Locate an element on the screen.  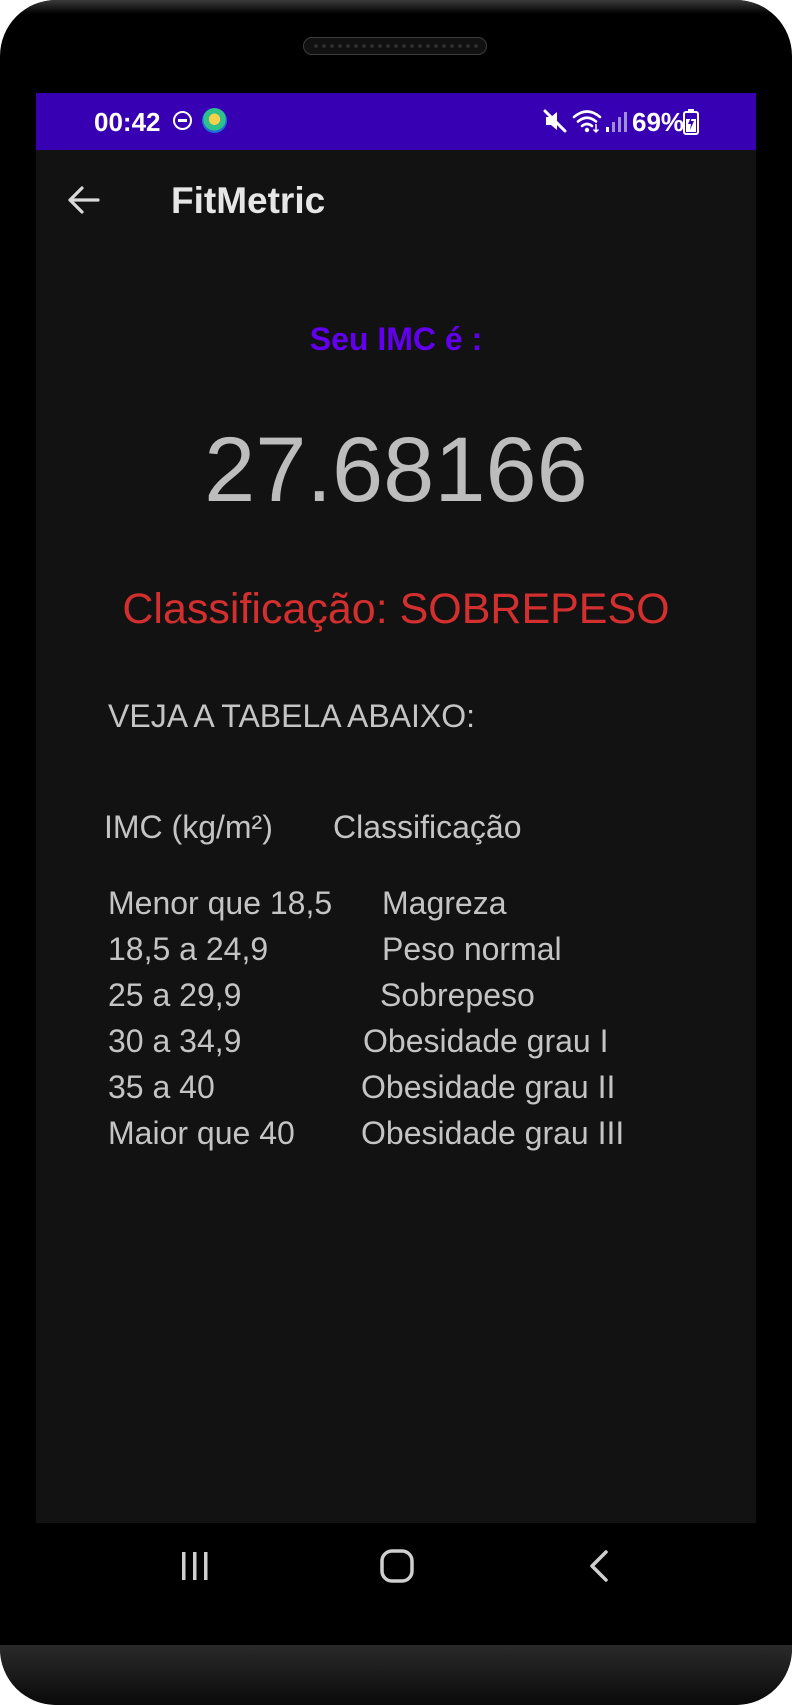
app-bar: FitMetric is located at coordinates (396, 200).